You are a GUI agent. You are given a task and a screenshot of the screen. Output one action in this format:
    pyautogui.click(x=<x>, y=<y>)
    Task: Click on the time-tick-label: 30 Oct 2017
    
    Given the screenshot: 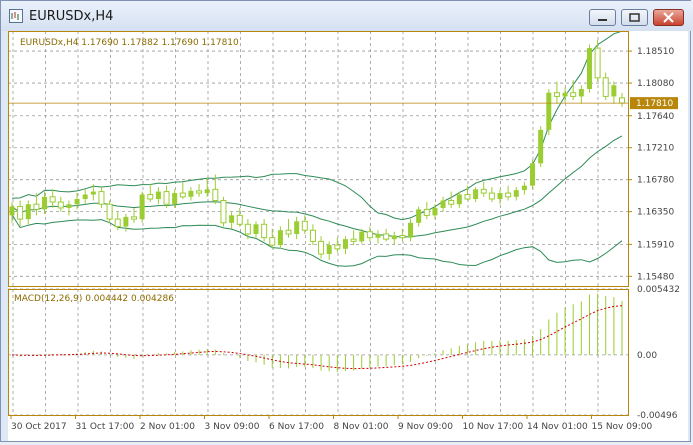 What is the action you would take?
    pyautogui.click(x=39, y=427)
    